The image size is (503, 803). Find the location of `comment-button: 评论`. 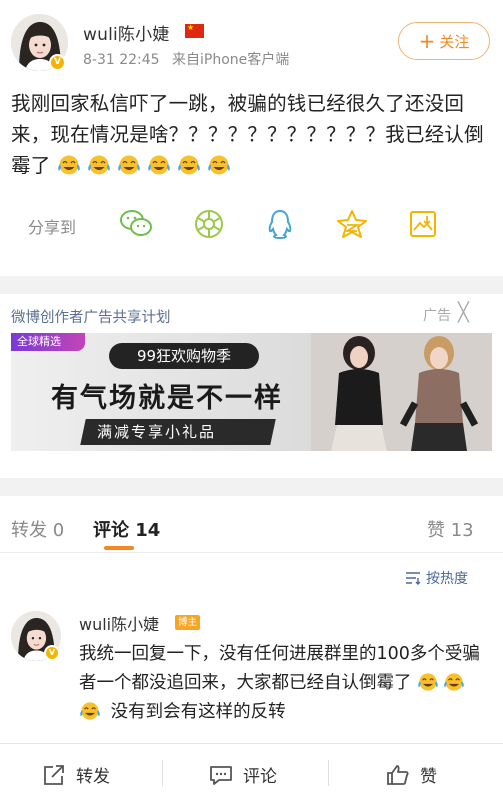

comment-button: 评论 is located at coordinates (243, 774).